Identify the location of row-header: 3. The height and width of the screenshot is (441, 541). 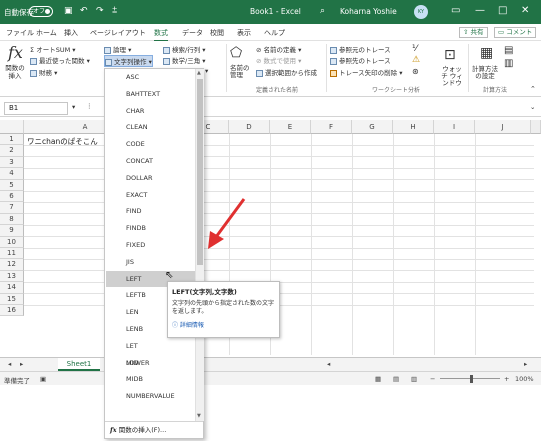
(12, 162).